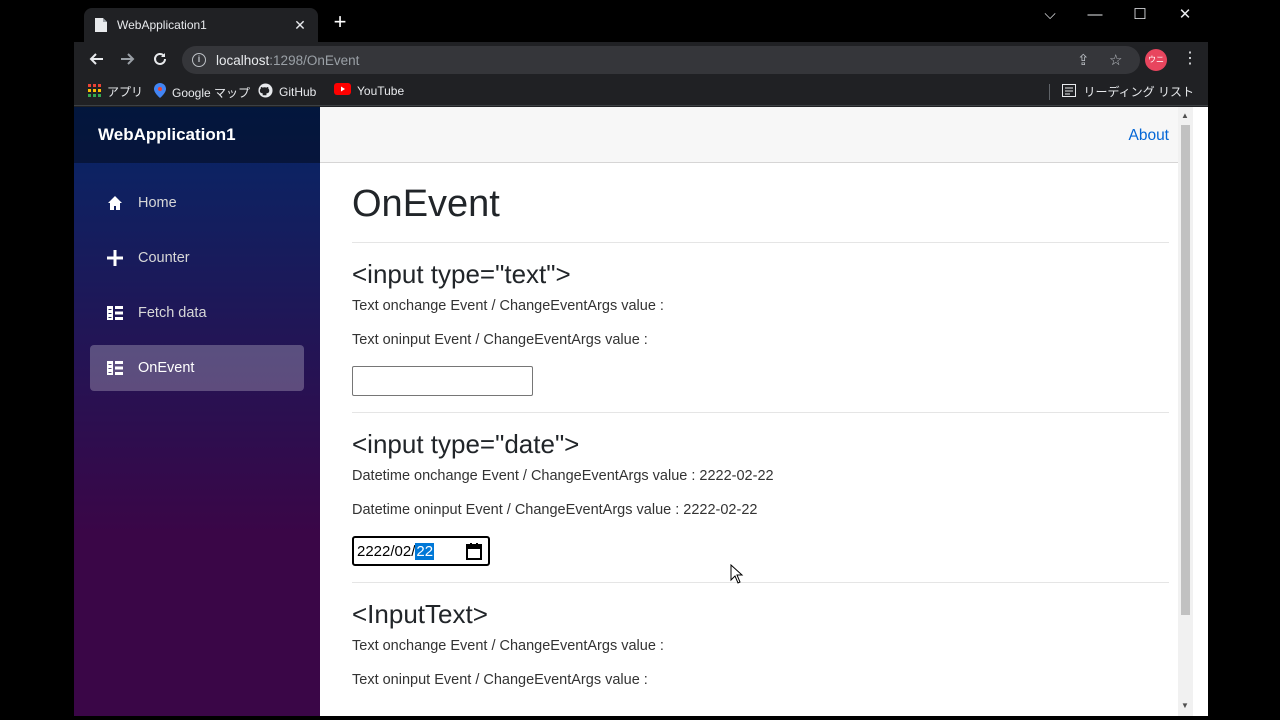 The height and width of the screenshot is (720, 1280). What do you see at coordinates (1115, 60) in the screenshot?
I see `bookmark-star-icon: ☆` at bounding box center [1115, 60].